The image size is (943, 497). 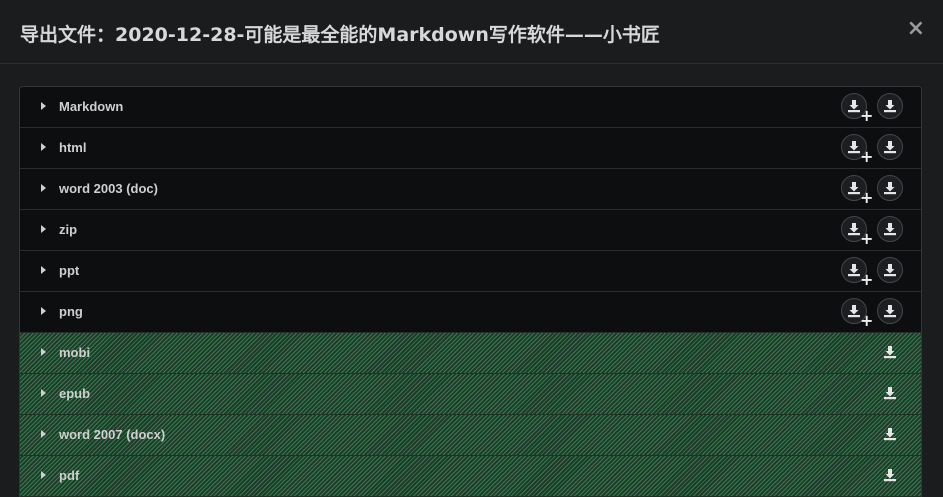 What do you see at coordinates (340, 35) in the screenshot?
I see `dialog-title: 导出文件：2020-12-28-可能是最全能的Markdown写作软件——小书匠` at bounding box center [340, 35].